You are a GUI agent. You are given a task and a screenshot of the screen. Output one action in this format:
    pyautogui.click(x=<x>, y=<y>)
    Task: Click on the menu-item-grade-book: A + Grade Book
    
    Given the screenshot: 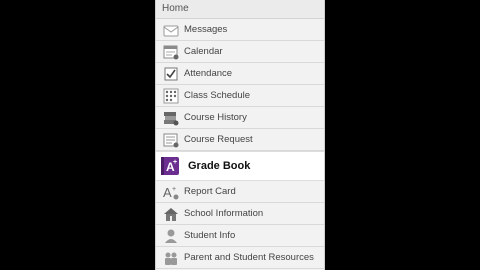 What is the action you would take?
    pyautogui.click(x=240, y=166)
    